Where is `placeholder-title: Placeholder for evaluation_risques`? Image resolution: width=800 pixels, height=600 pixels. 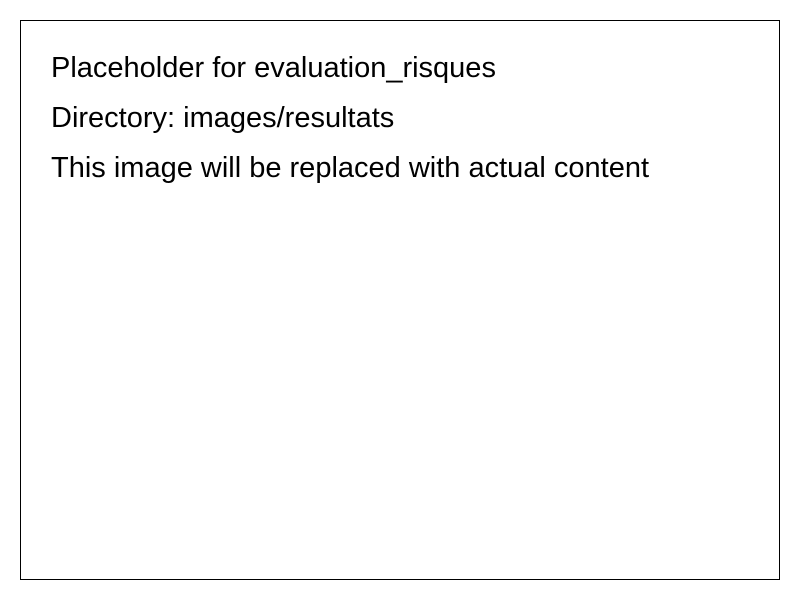 placeholder-title: Placeholder for evaluation_risques is located at coordinates (273, 68).